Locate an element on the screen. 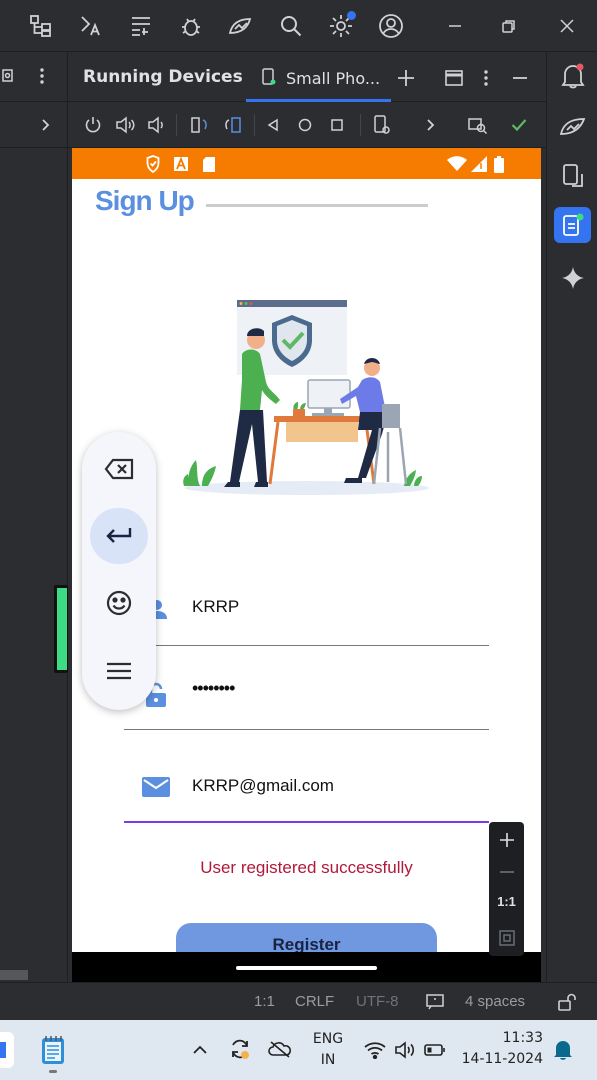 This screenshot has width=597, height=1080. page-title: Sign Up is located at coordinates (145, 200).